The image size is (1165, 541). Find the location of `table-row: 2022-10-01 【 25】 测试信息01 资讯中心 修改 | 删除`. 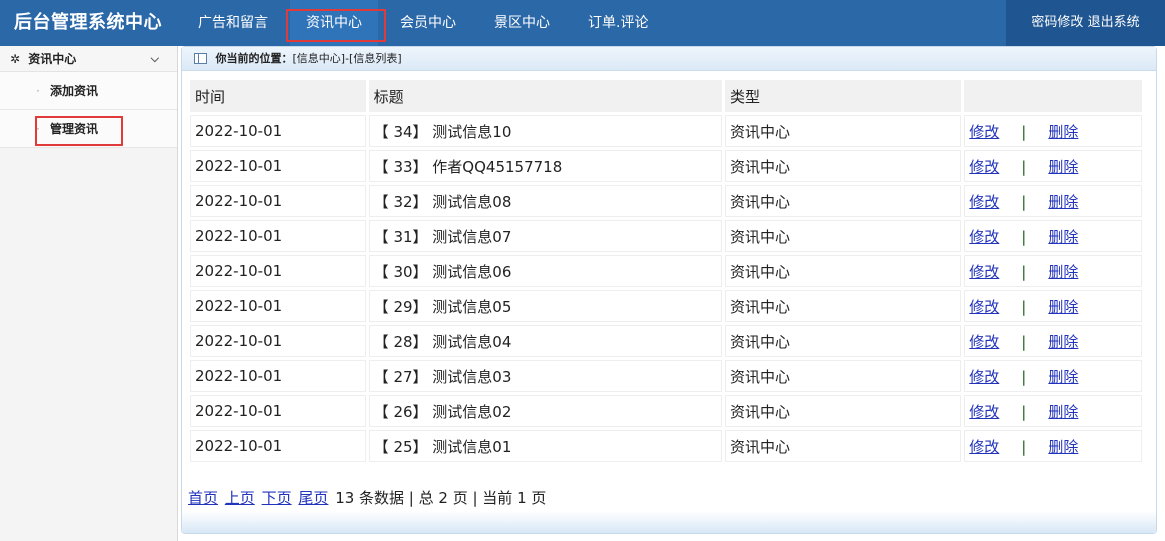

table-row: 2022-10-01 【 25】 测试信息01 资讯中心 修改 | 删除 is located at coordinates (666, 446).